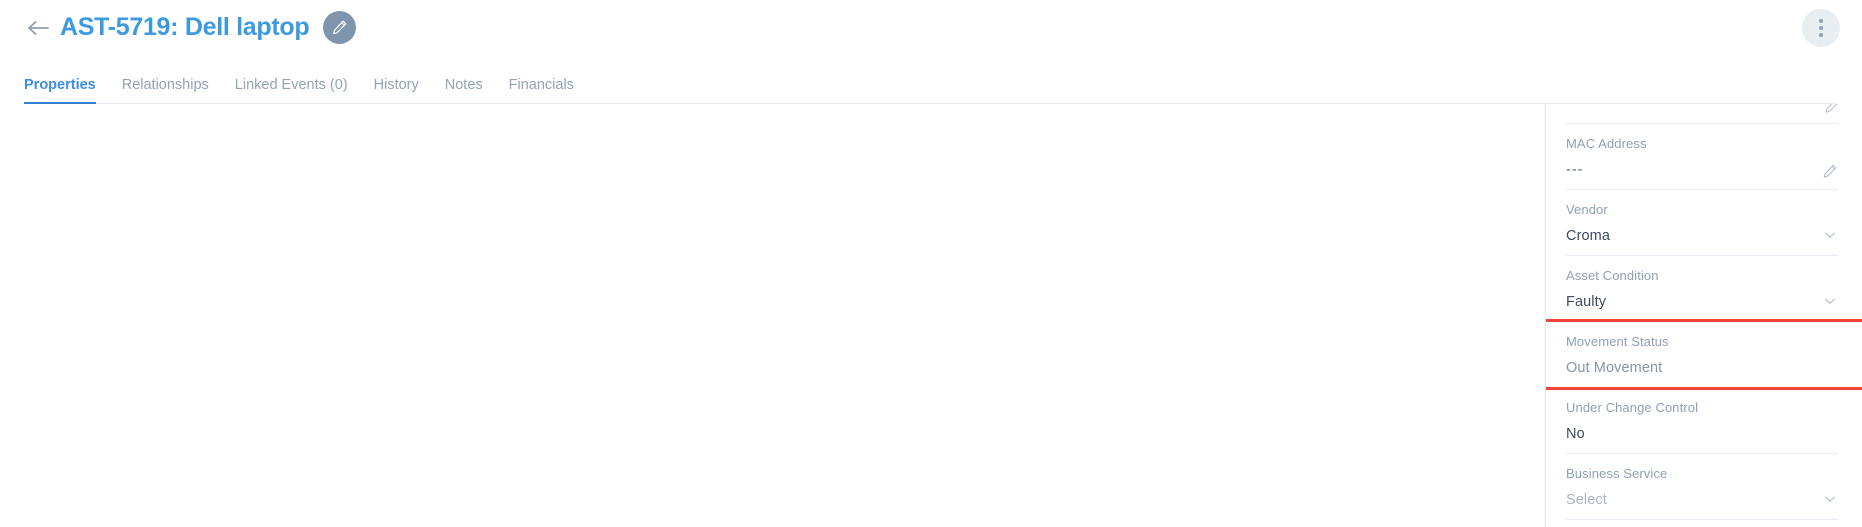  I want to click on field-vendor: Vendor Croma, so click(1702, 223).